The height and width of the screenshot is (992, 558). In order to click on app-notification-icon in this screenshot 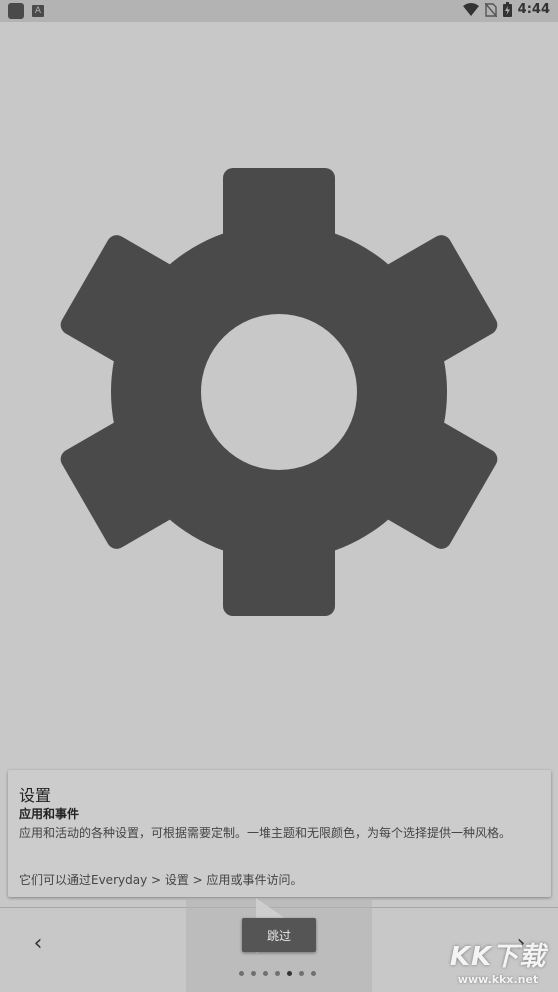, I will do `click(16, 11)`.